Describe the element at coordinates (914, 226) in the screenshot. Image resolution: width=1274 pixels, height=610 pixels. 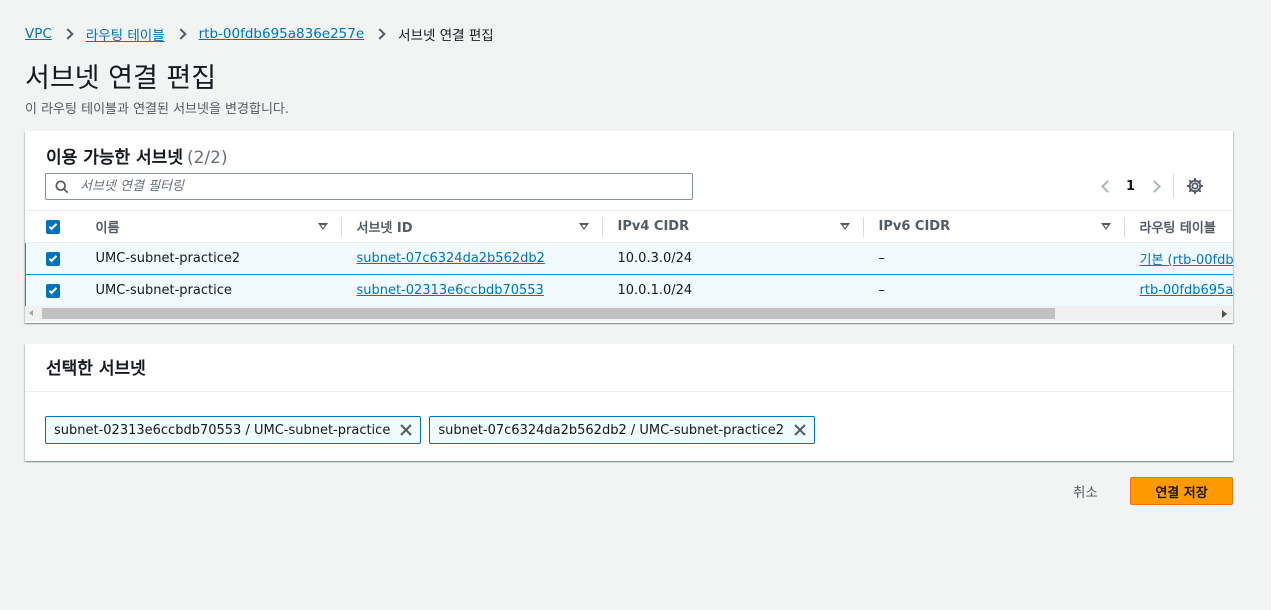
I see `column-label: IPv6 CIDR` at that location.